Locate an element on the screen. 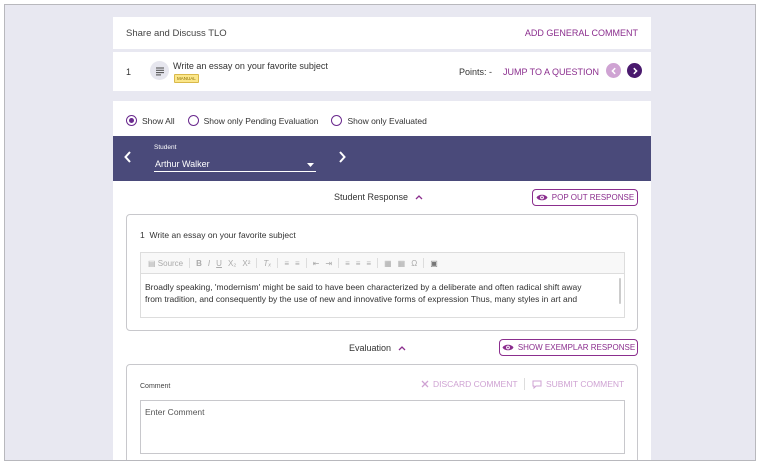  source-label: Source is located at coordinates (170, 263).